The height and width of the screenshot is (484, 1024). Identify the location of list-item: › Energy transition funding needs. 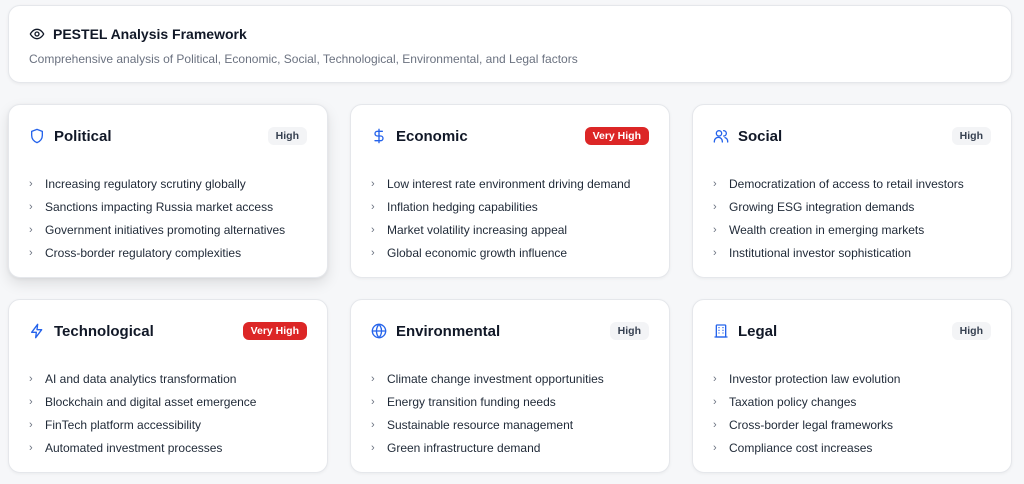
(512, 401).